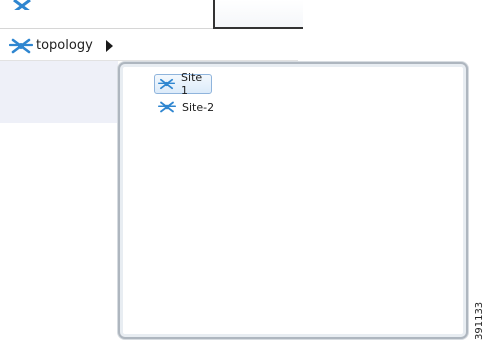 The image size is (486, 343). What do you see at coordinates (109, 46) in the screenshot?
I see `chevron-right-icon` at bounding box center [109, 46].